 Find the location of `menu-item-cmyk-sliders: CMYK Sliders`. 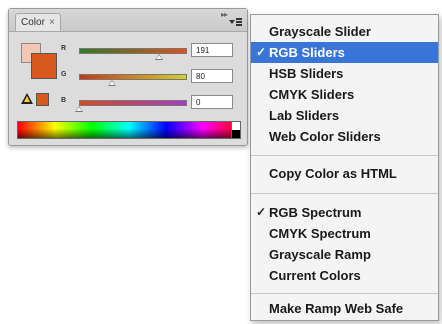

menu-item-cmyk-sliders: CMYK Sliders is located at coordinates (344, 94).